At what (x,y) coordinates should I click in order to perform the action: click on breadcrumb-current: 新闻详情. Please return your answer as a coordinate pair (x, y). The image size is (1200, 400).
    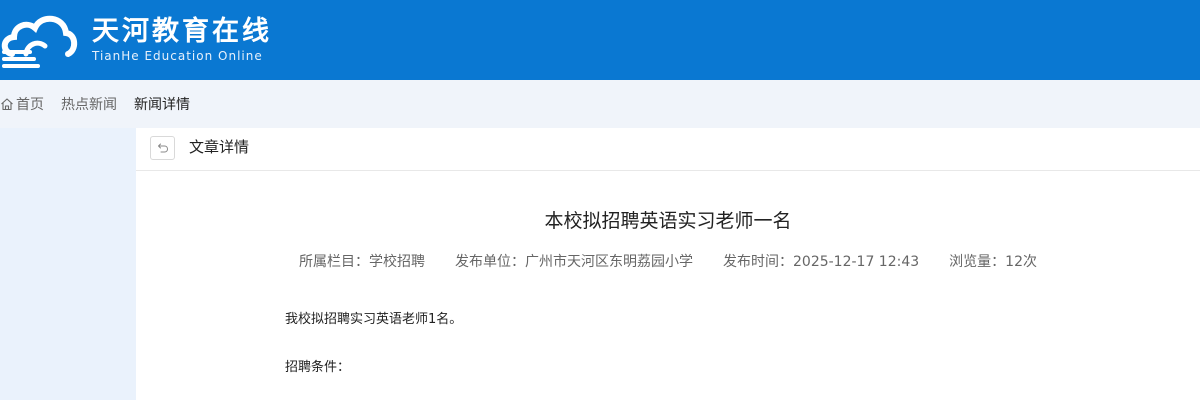
    Looking at the image, I should click on (162, 104).